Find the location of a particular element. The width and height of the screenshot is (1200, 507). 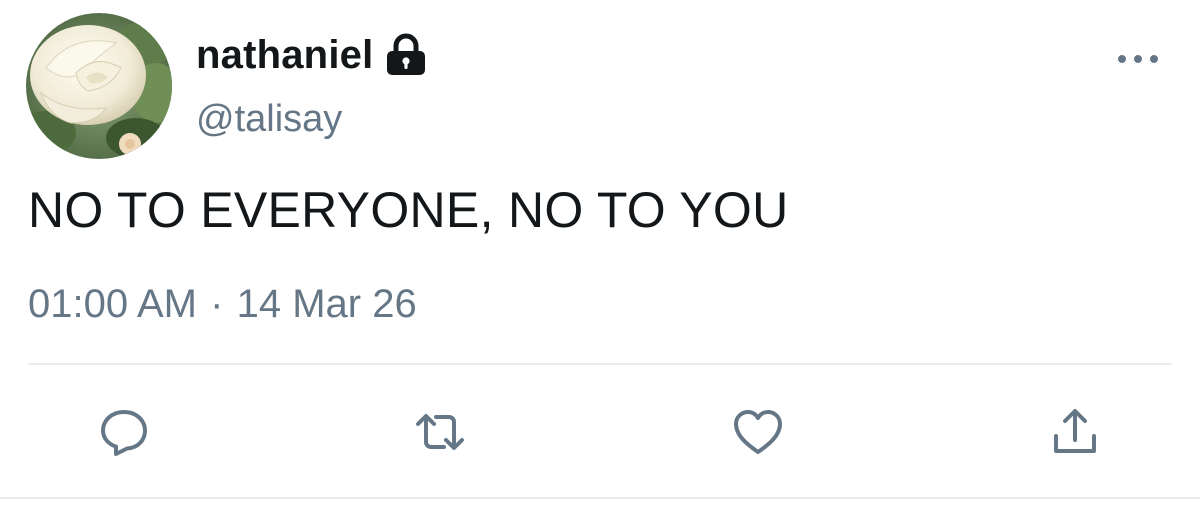

retweet-icon is located at coordinates (440, 432).